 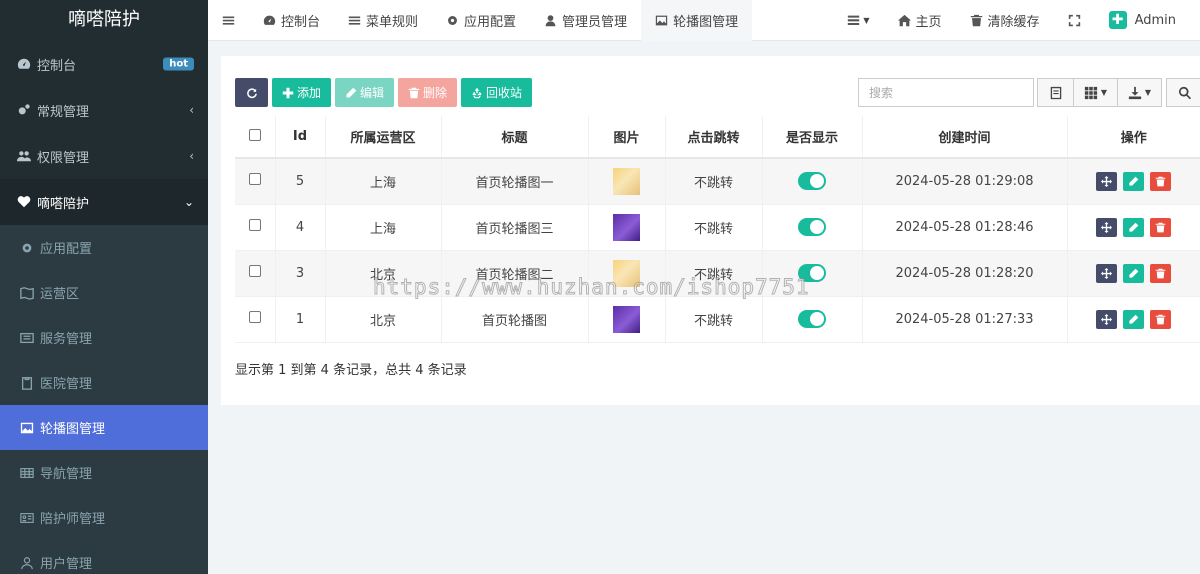 I want to click on refresh-button, so click(x=251, y=92).